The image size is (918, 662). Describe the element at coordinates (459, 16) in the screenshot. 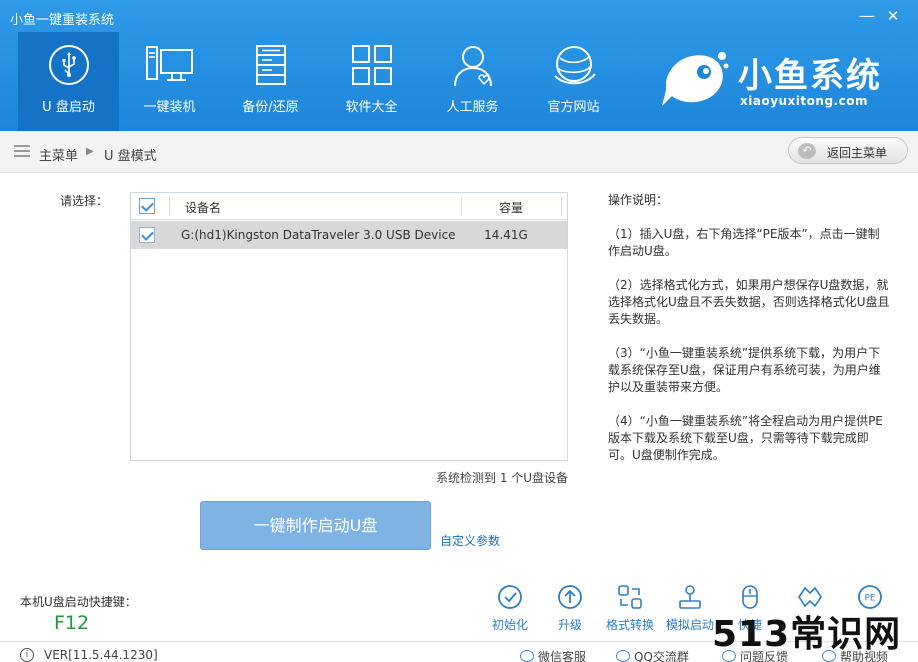

I see `title-bar: 小鱼一键重装系统 — ✕` at that location.